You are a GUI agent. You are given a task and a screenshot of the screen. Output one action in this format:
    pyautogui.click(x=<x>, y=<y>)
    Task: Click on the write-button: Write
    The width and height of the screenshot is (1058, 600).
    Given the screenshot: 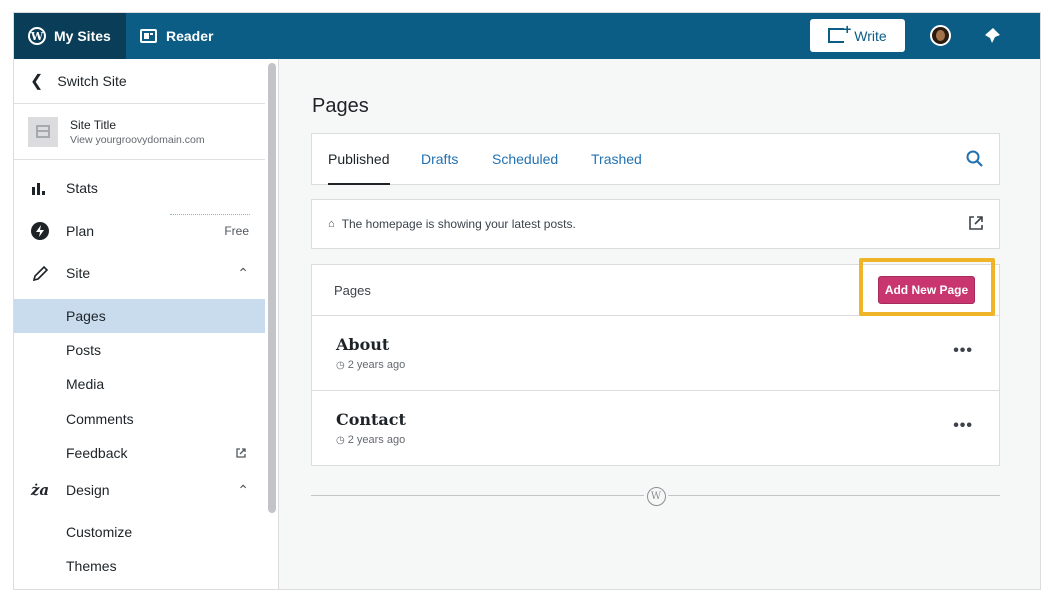 What is the action you would take?
    pyautogui.click(x=857, y=35)
    